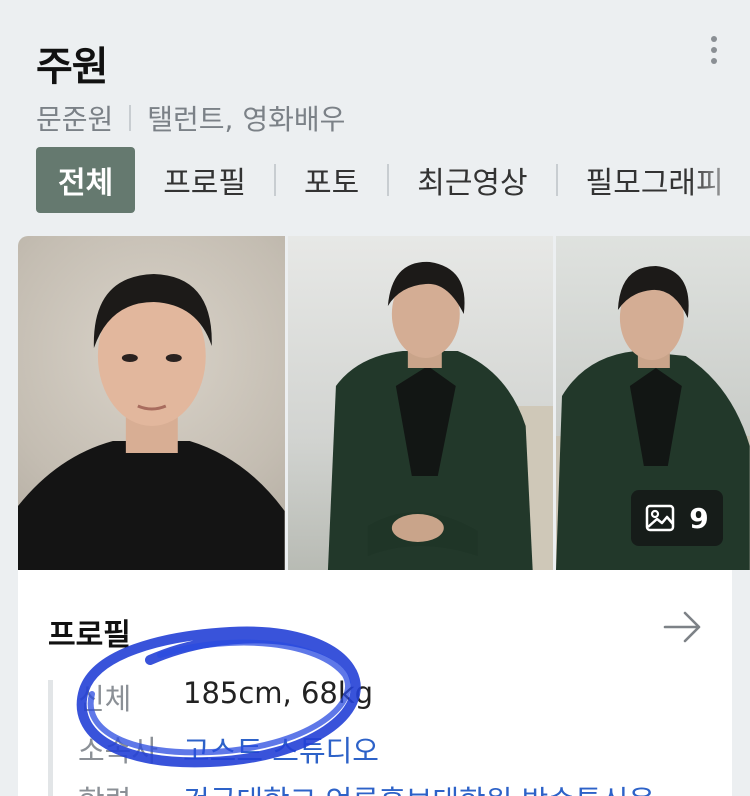  Describe the element at coordinates (720, 180) in the screenshot. I see `tabs-fade` at that location.